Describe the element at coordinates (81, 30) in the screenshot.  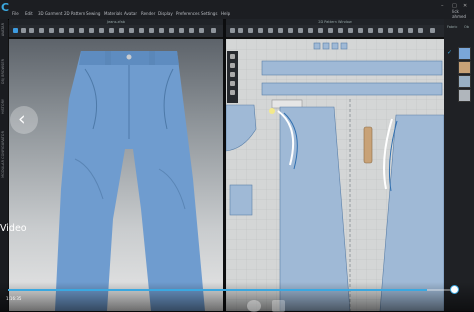
I see `brush-tool-icon` at that location.